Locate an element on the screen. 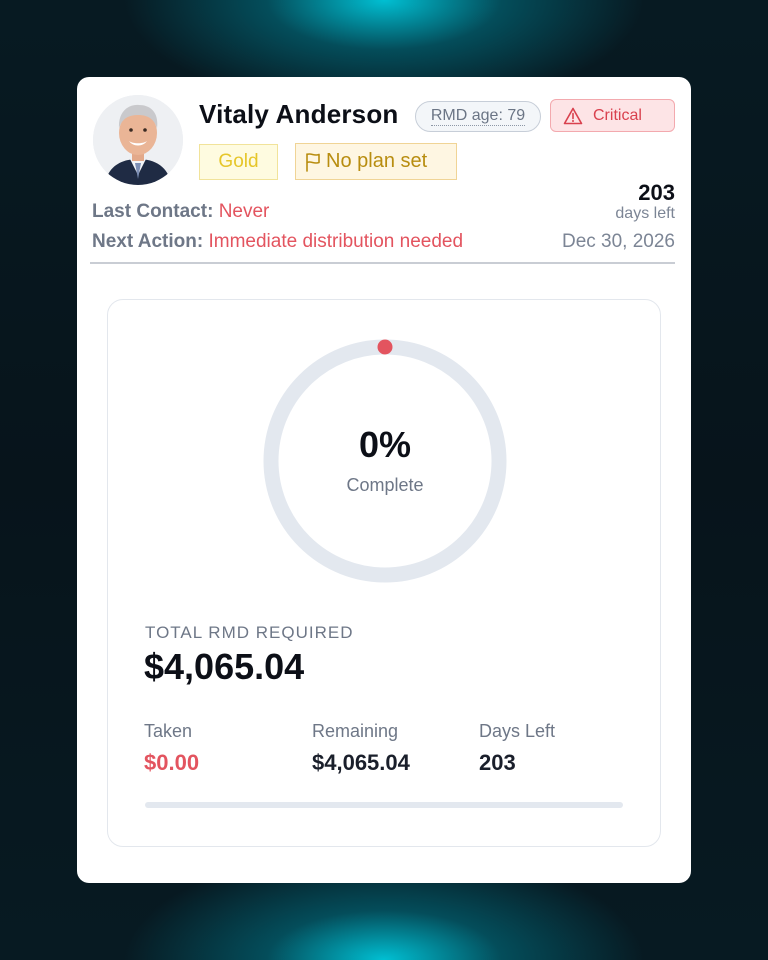  plan-status-text: No plan set is located at coordinates (377, 161).